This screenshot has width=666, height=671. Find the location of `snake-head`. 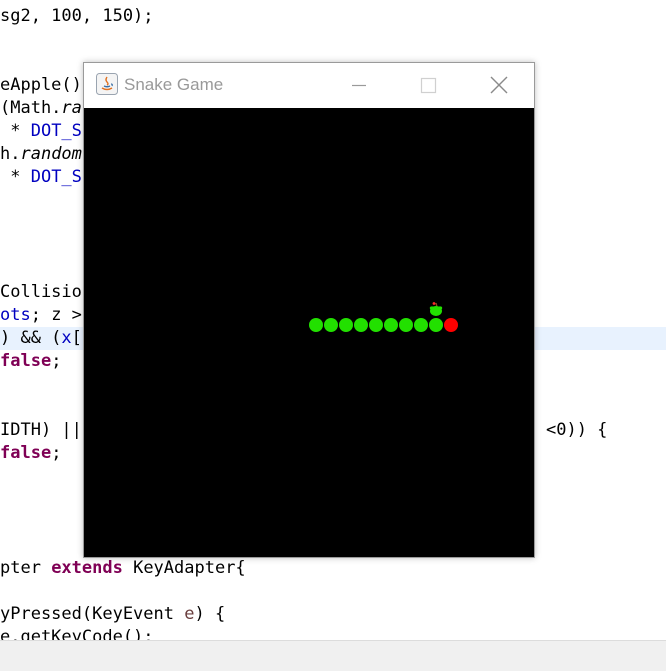

snake-head is located at coordinates (451, 325).